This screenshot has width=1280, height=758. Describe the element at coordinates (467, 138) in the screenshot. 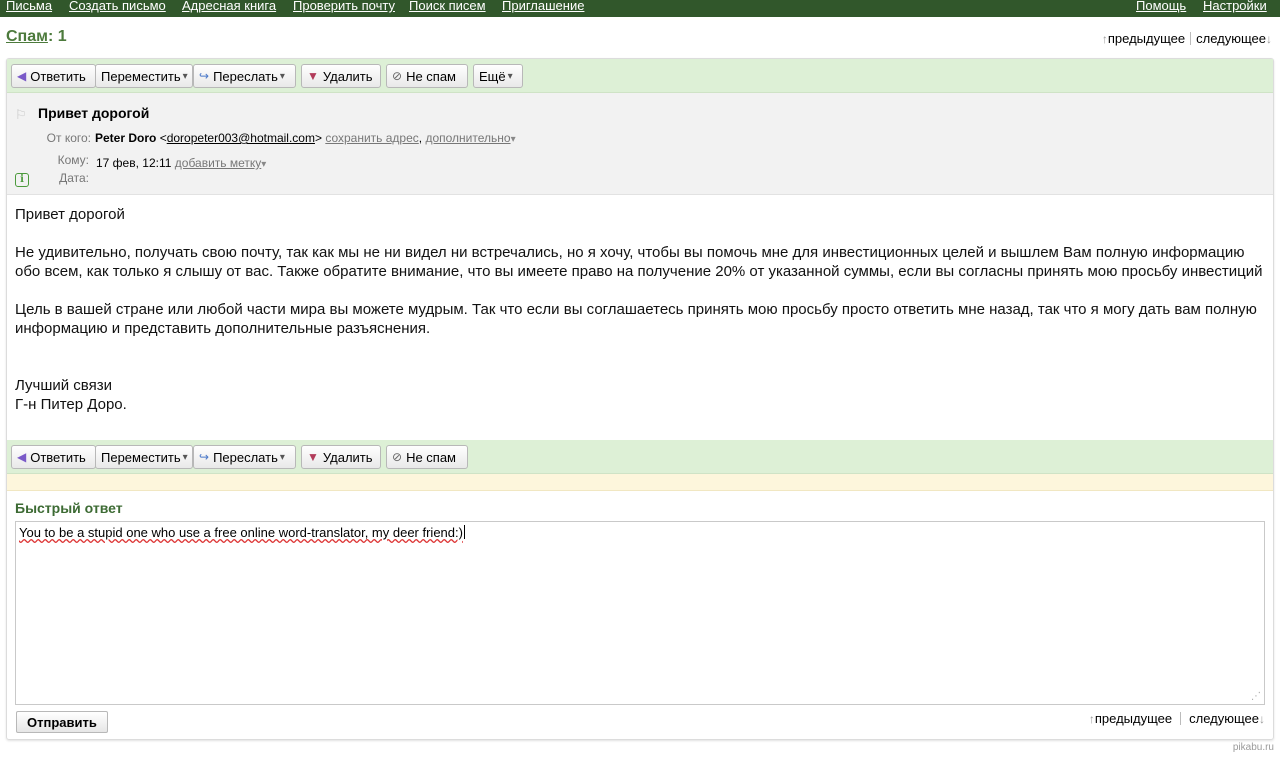

I see `more-details-link: дополнительно` at that location.